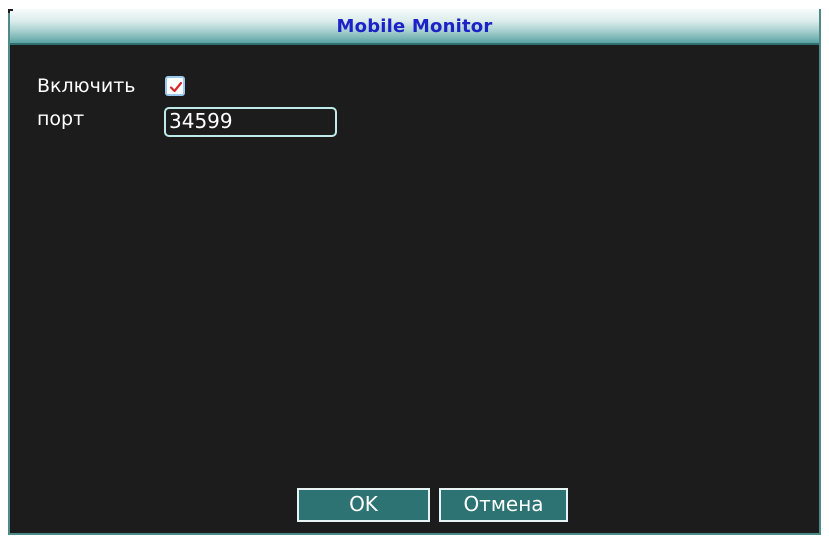 This screenshot has width=829, height=538. I want to click on dialog-title: Mobile Monitor, so click(414, 26).